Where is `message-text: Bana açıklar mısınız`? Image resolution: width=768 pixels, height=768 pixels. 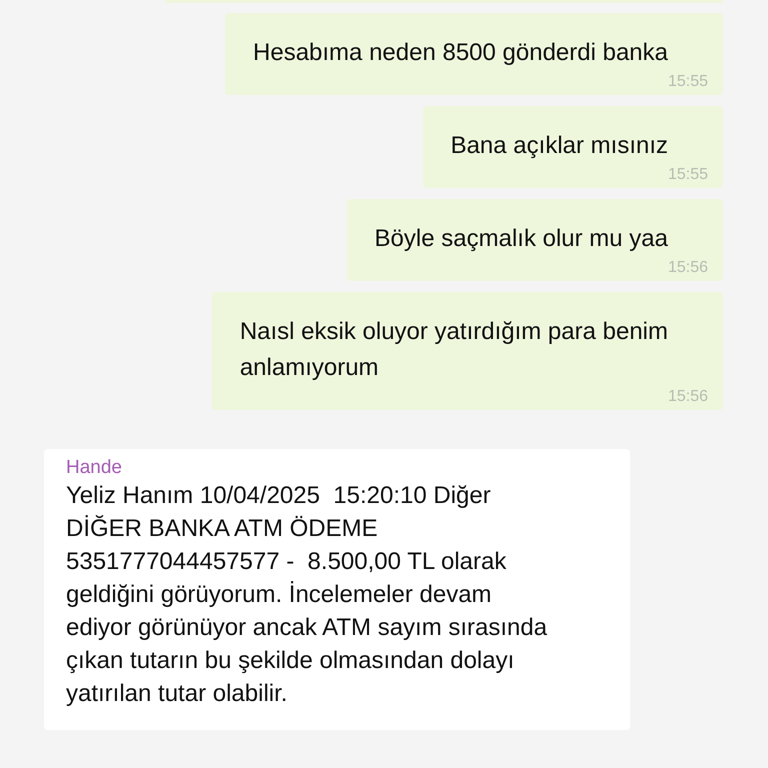
message-text: Bana açıklar mısınız is located at coordinates (559, 146).